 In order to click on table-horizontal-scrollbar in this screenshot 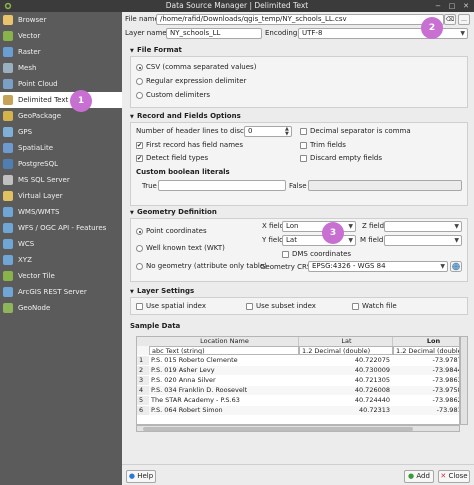, I will do `click(298, 428)`.